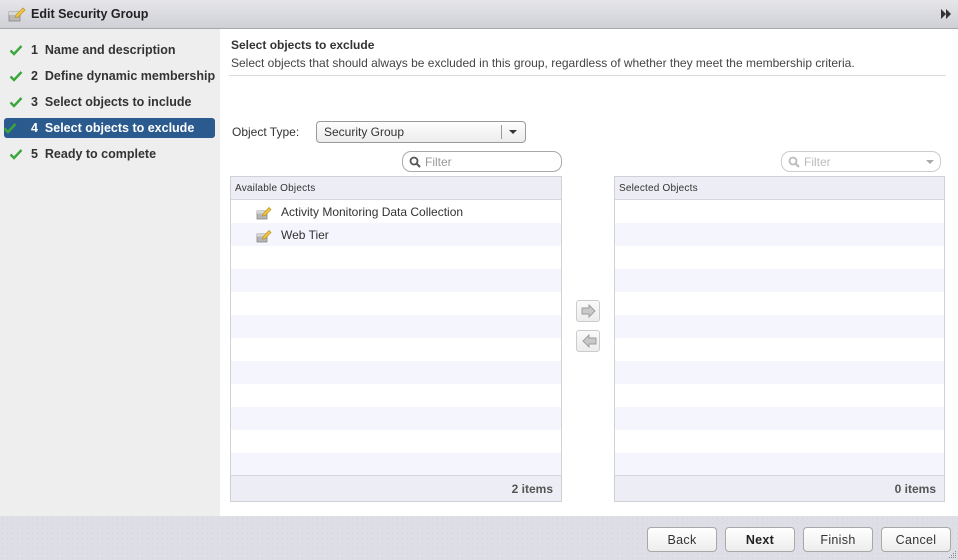 The width and height of the screenshot is (958, 560). Describe the element at coordinates (372, 212) in the screenshot. I see `object-name: Activity Monitoring Data Collection` at that location.